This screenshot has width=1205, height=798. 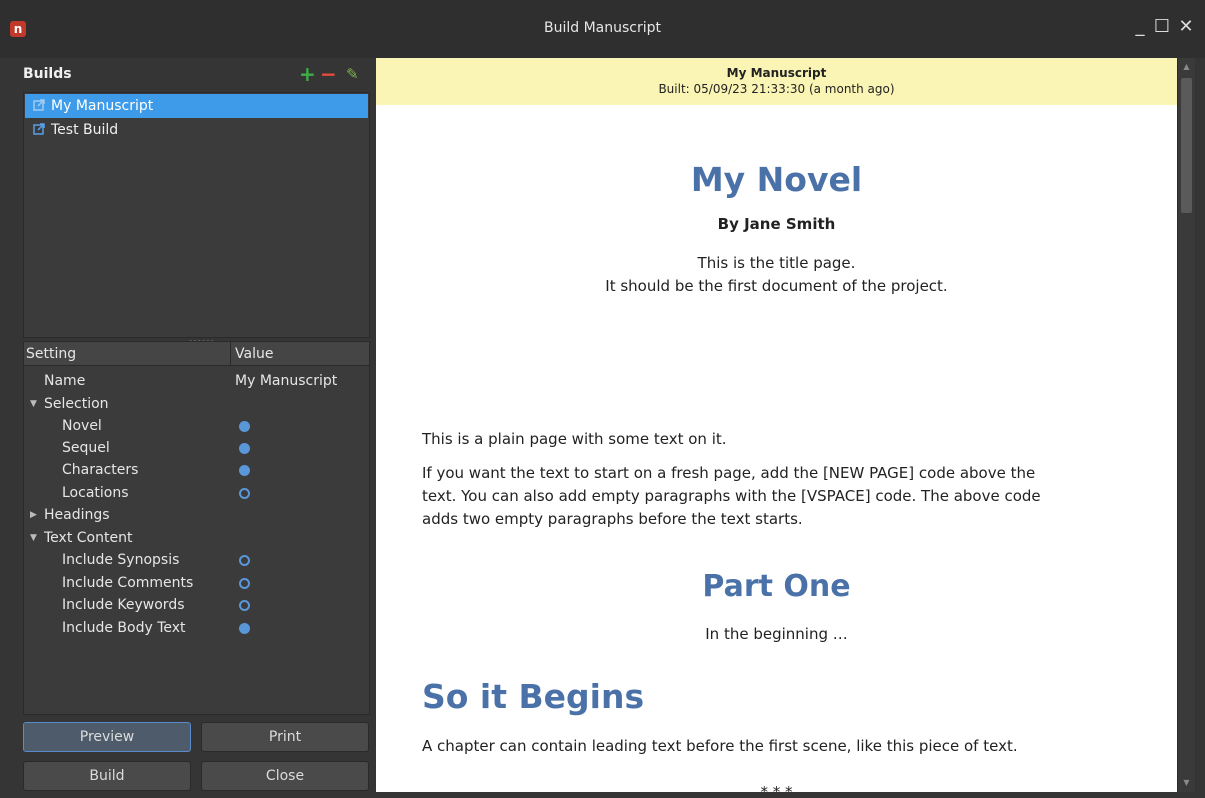 What do you see at coordinates (196, 470) in the screenshot?
I see `setting-row-characters: Characters` at bounding box center [196, 470].